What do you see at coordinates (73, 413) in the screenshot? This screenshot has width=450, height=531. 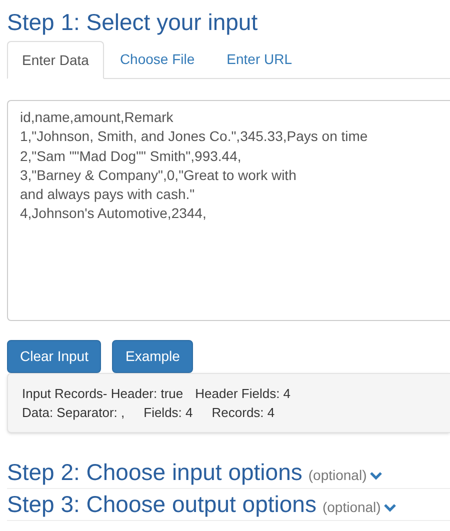 I see `stat-text: Data: Separator: ,` at bounding box center [73, 413].